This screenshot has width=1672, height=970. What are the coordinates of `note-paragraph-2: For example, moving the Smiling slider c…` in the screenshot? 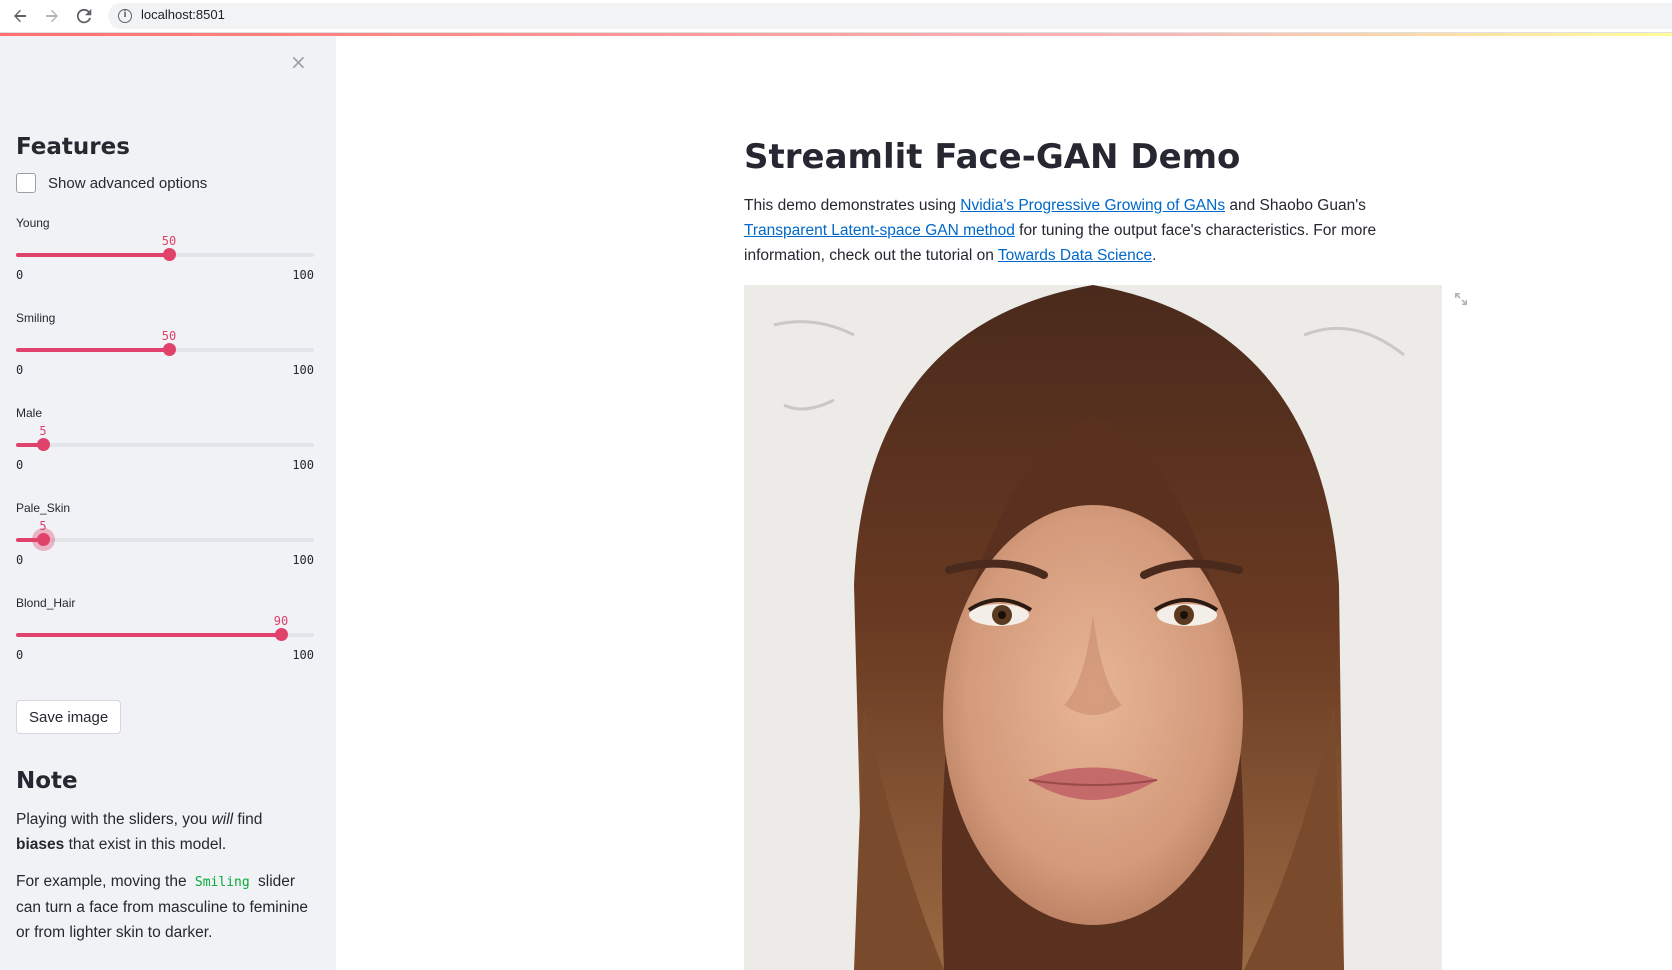 It's located at (162, 907).